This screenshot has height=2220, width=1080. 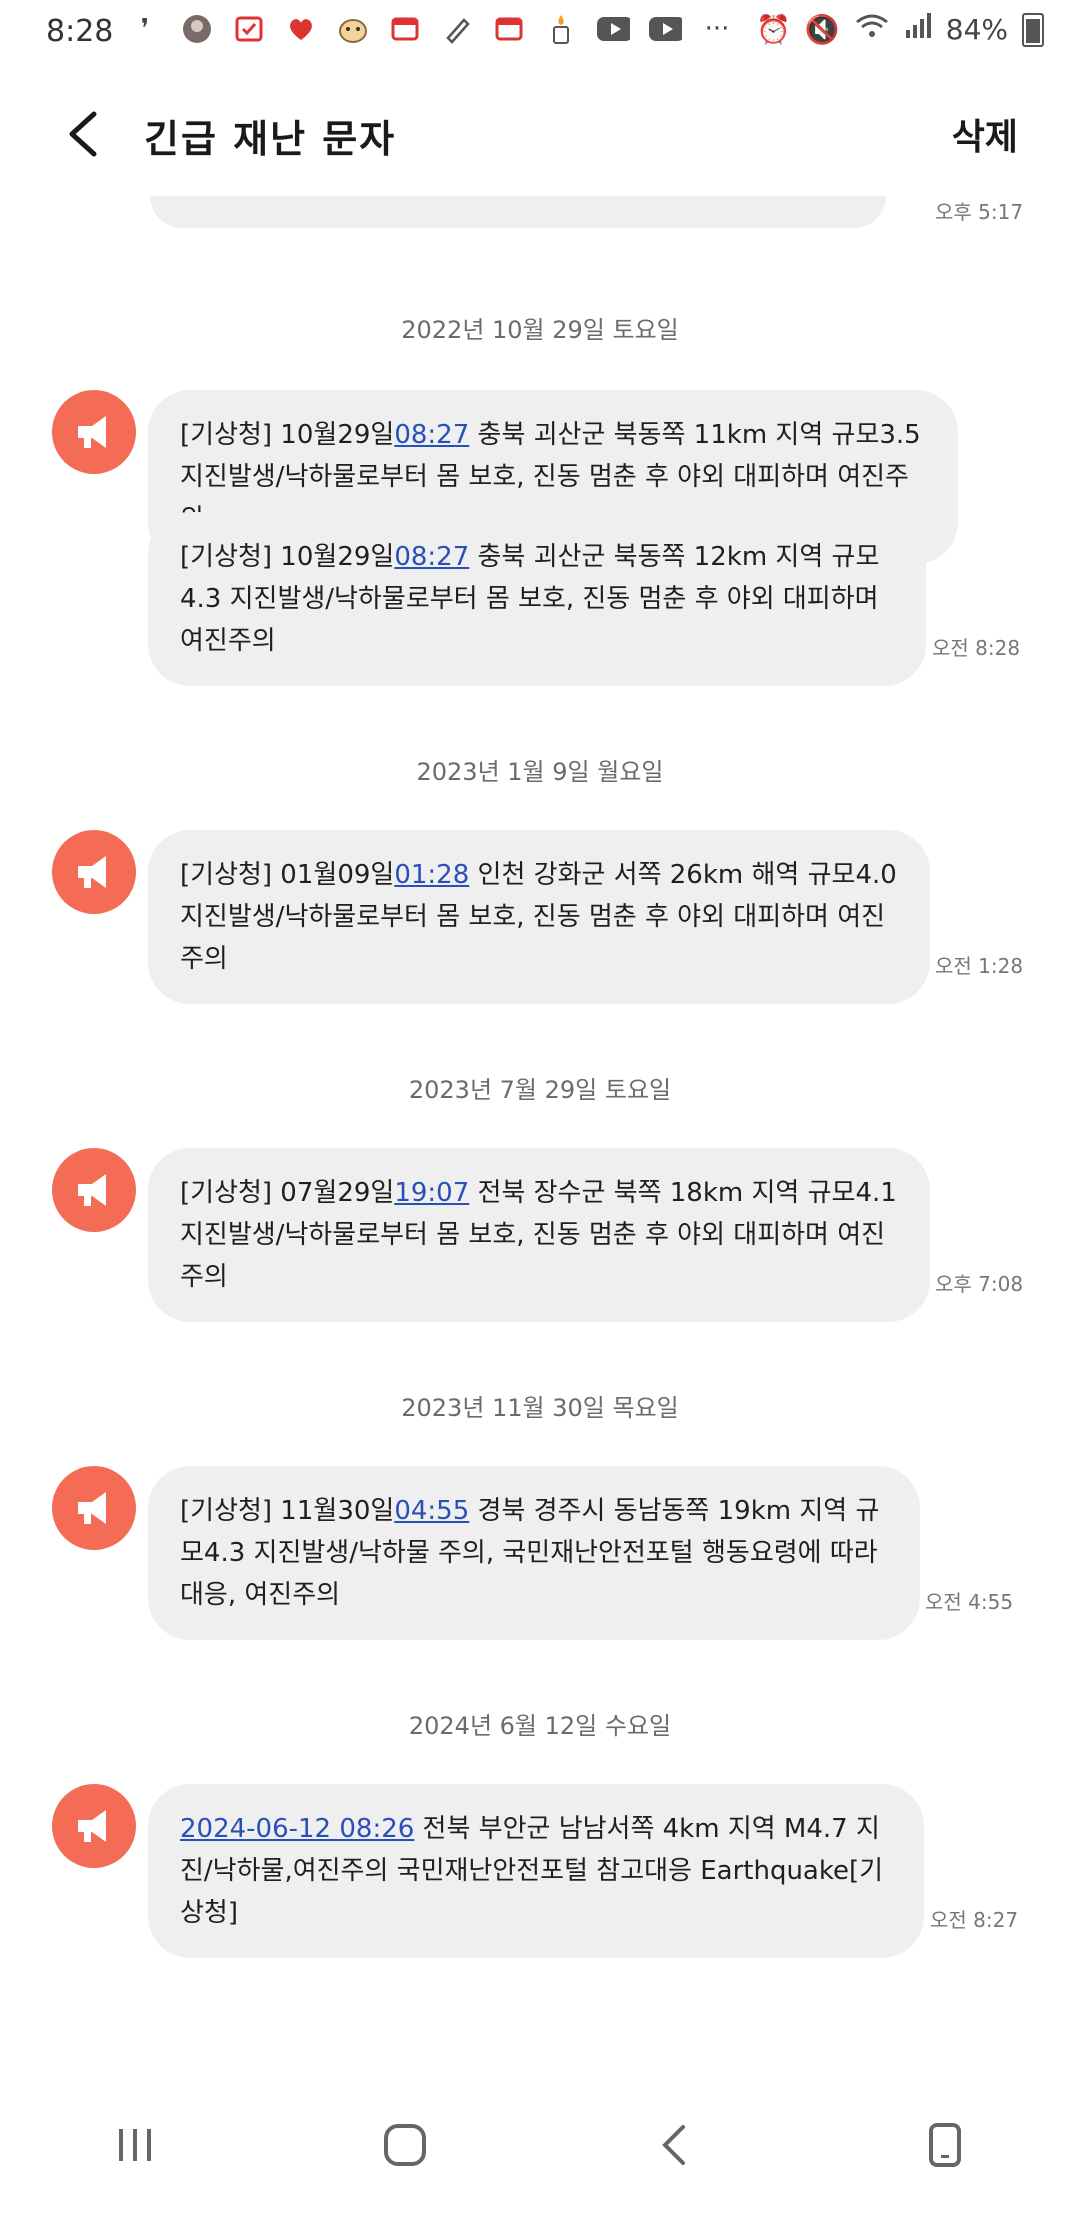 I want to click on message-time-link: 01:28, so click(x=431, y=875).